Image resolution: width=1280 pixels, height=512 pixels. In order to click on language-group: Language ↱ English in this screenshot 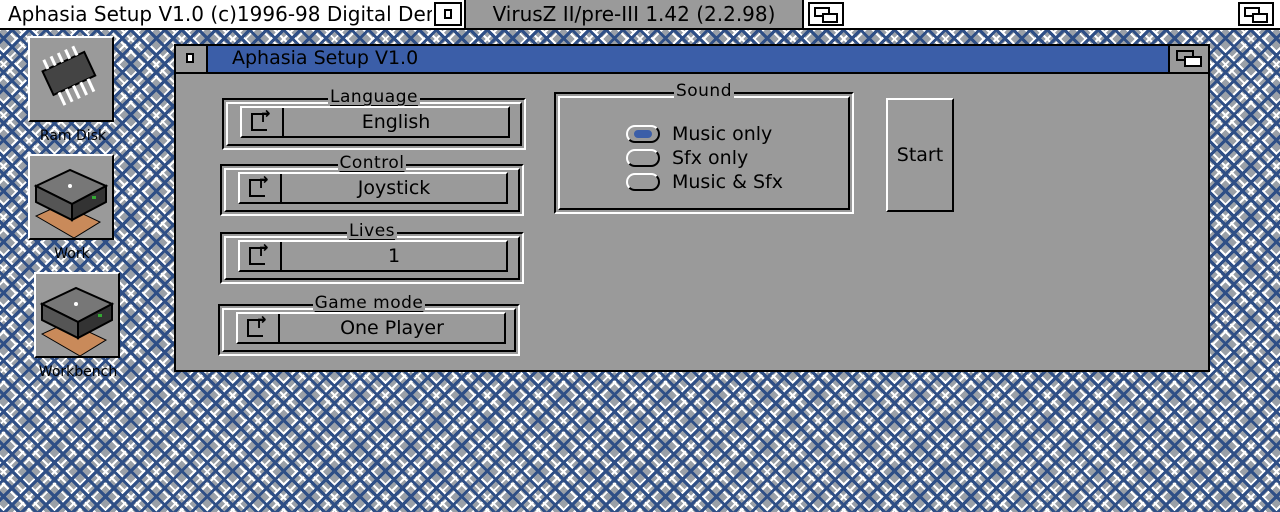, I will do `click(374, 118)`.